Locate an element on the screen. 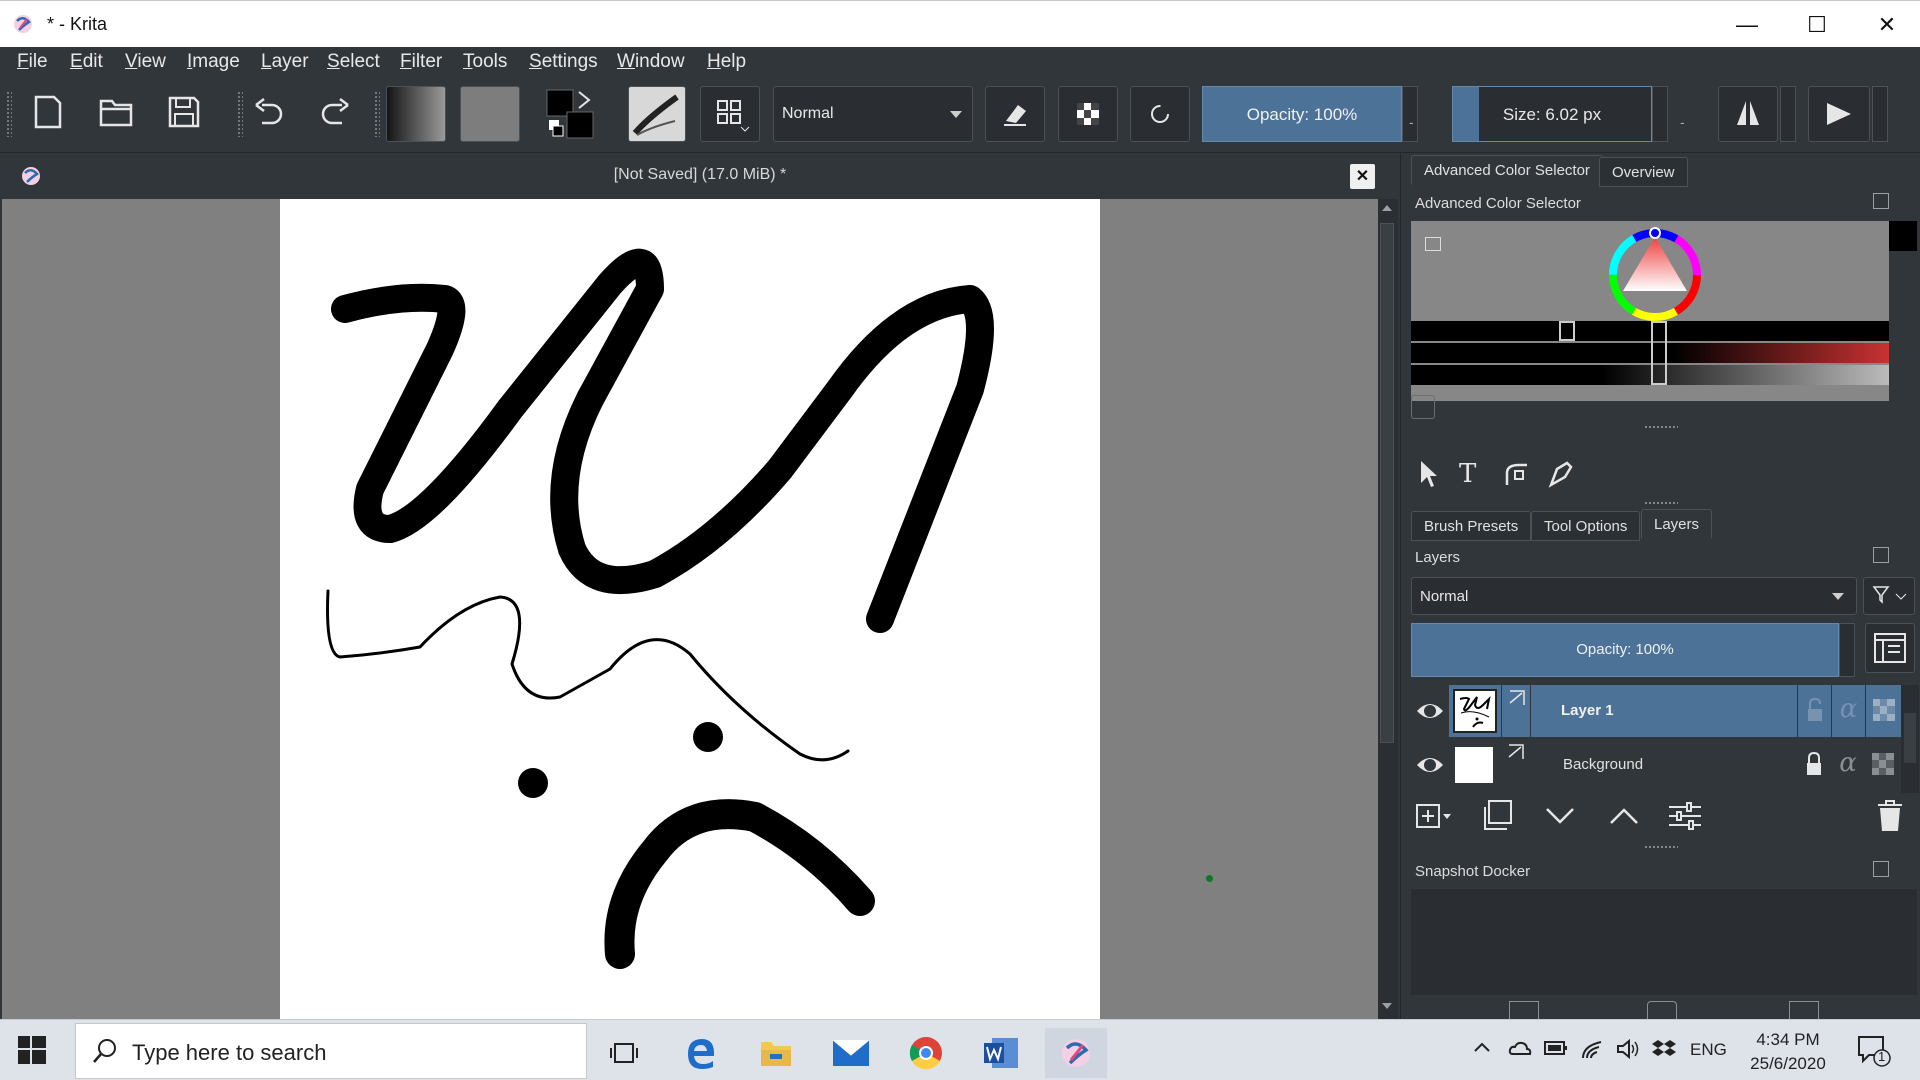 The height and width of the screenshot is (1080, 1920). menu-tools: Tools is located at coordinates (485, 62).